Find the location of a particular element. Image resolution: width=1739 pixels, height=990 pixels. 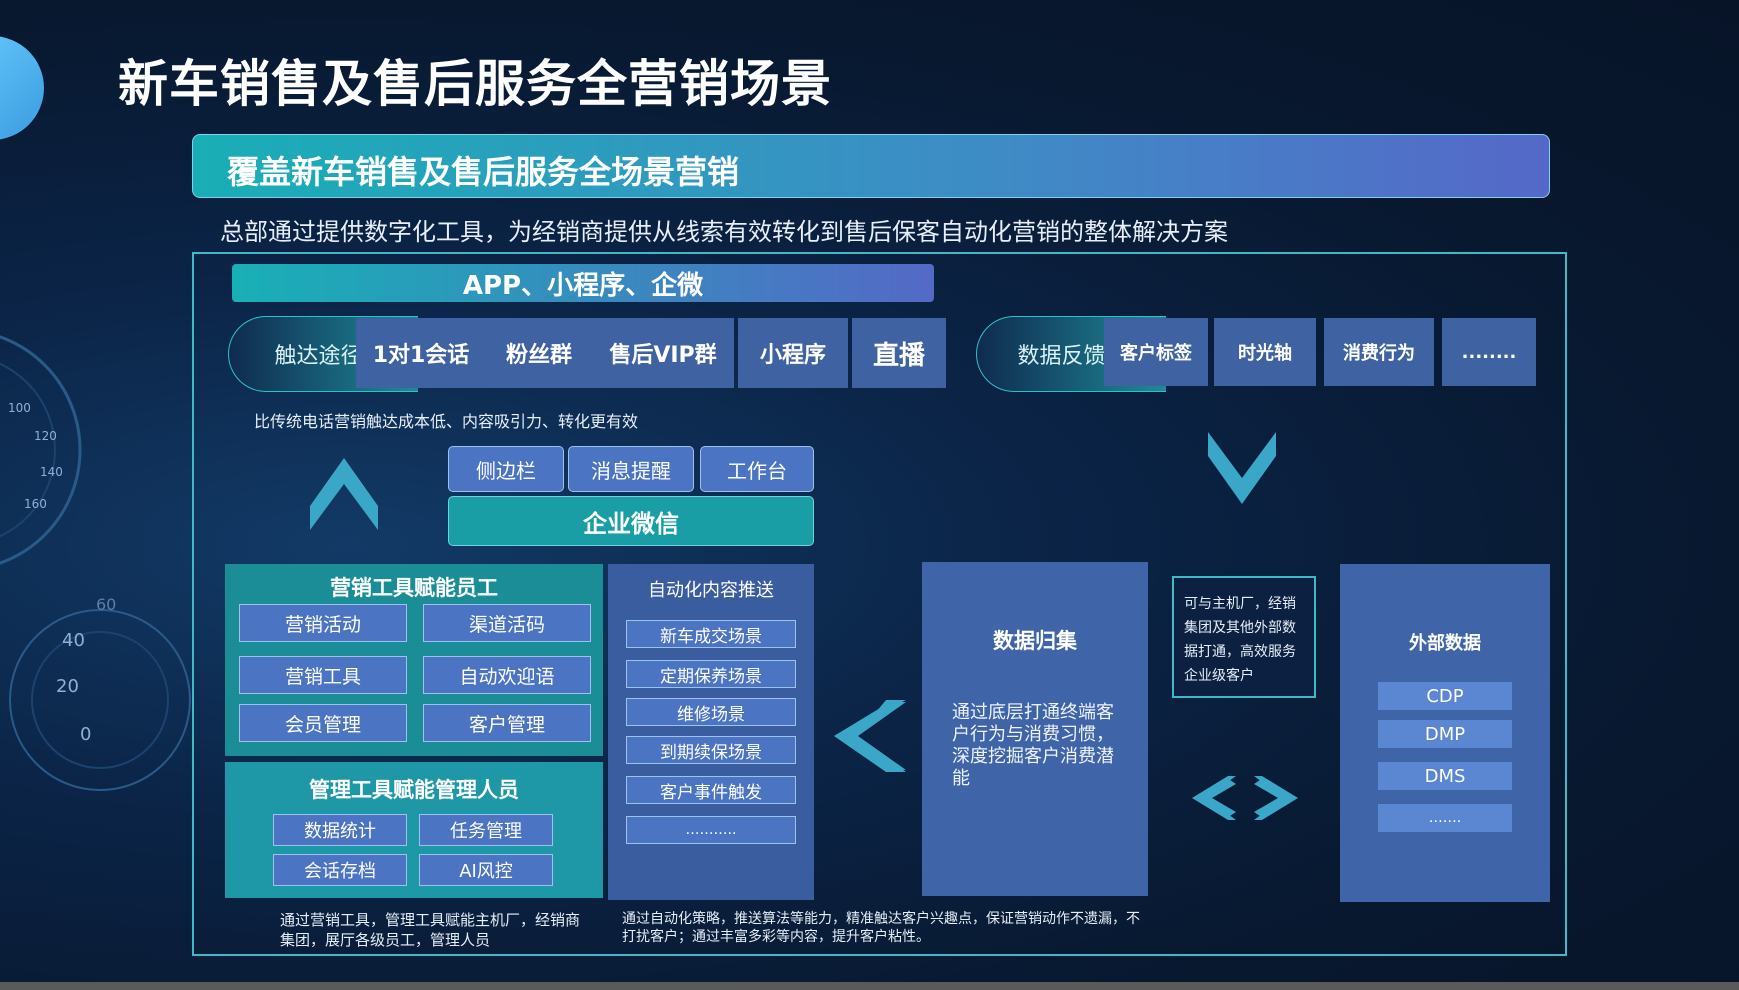

gauge-tick: 20 is located at coordinates (67, 686).